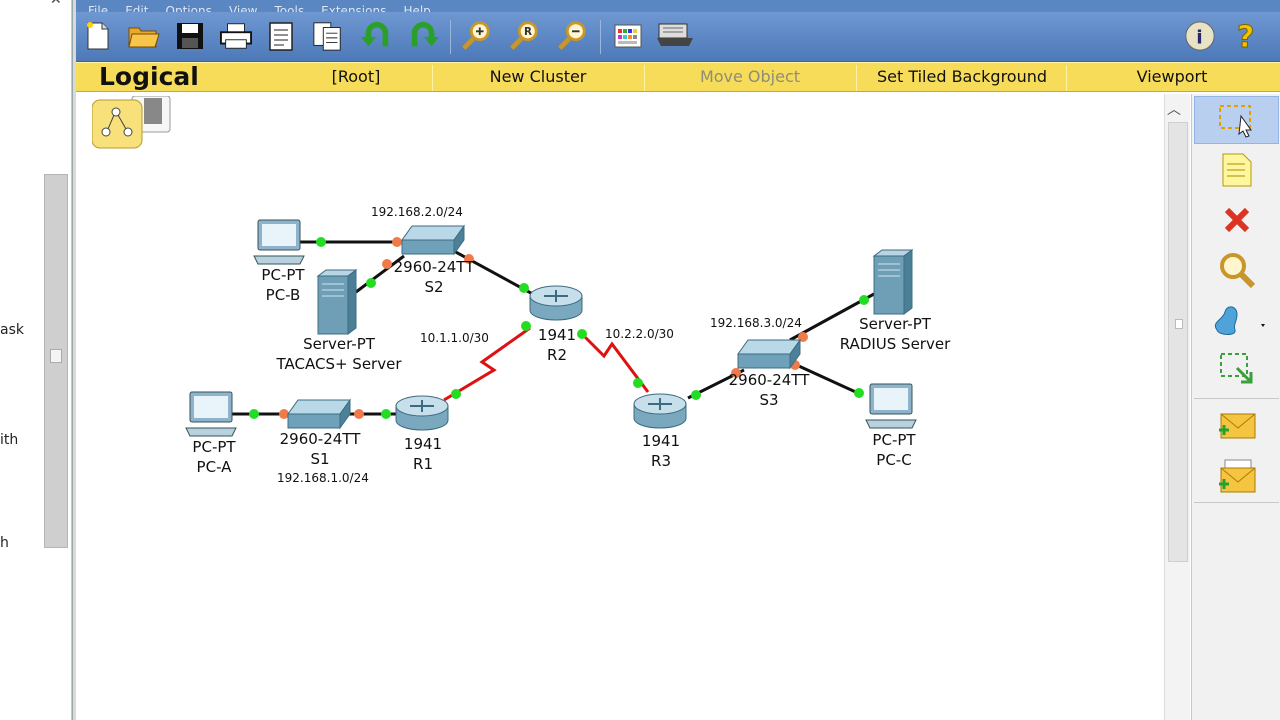  What do you see at coordinates (661, 461) in the screenshot?
I see `device-name: R3` at bounding box center [661, 461].